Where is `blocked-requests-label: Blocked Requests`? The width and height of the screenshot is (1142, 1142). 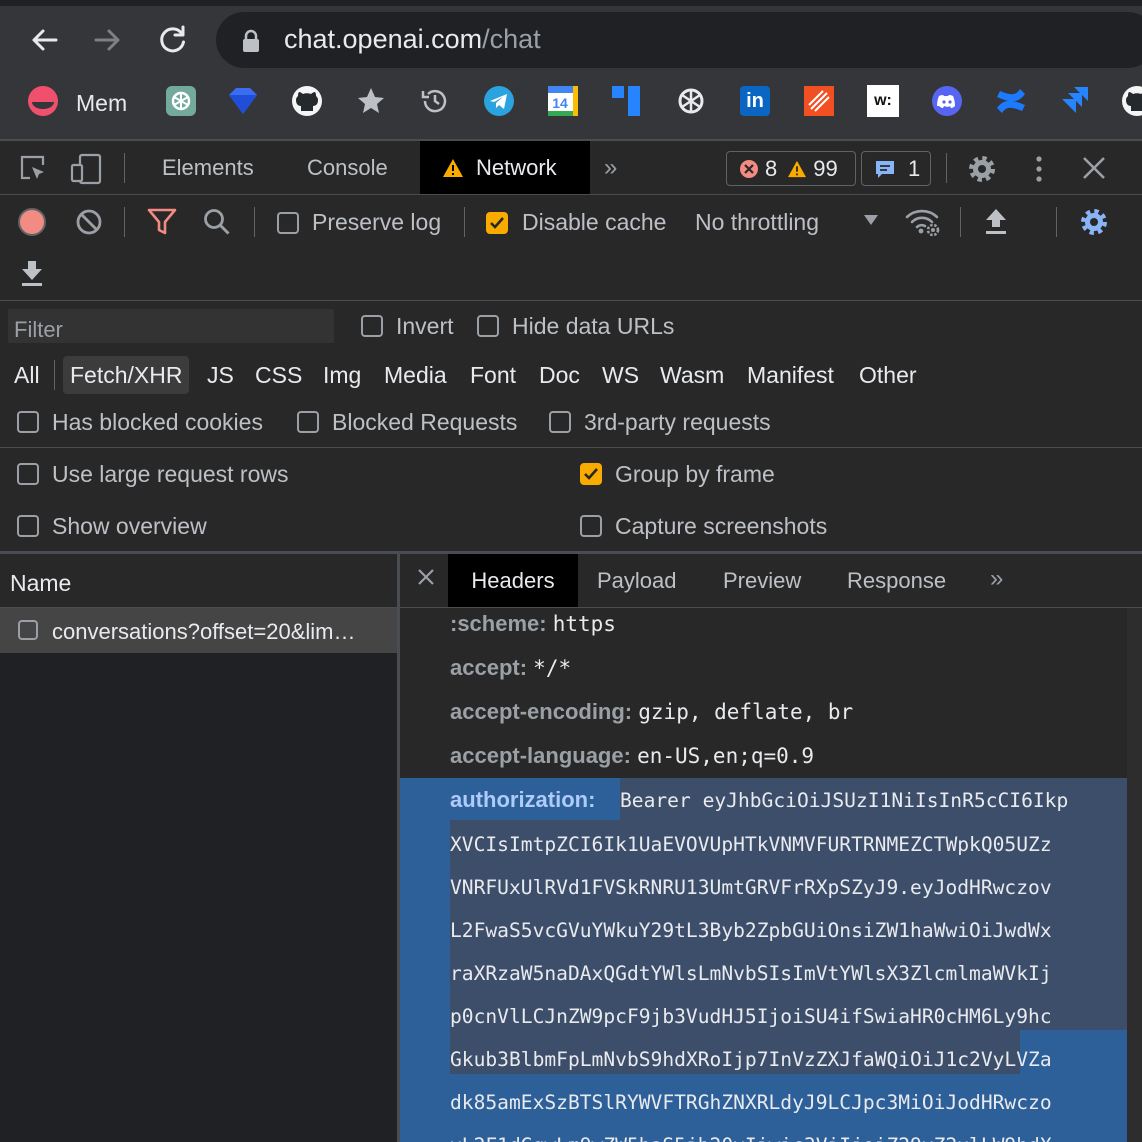 blocked-requests-label: Blocked Requests is located at coordinates (424, 422).